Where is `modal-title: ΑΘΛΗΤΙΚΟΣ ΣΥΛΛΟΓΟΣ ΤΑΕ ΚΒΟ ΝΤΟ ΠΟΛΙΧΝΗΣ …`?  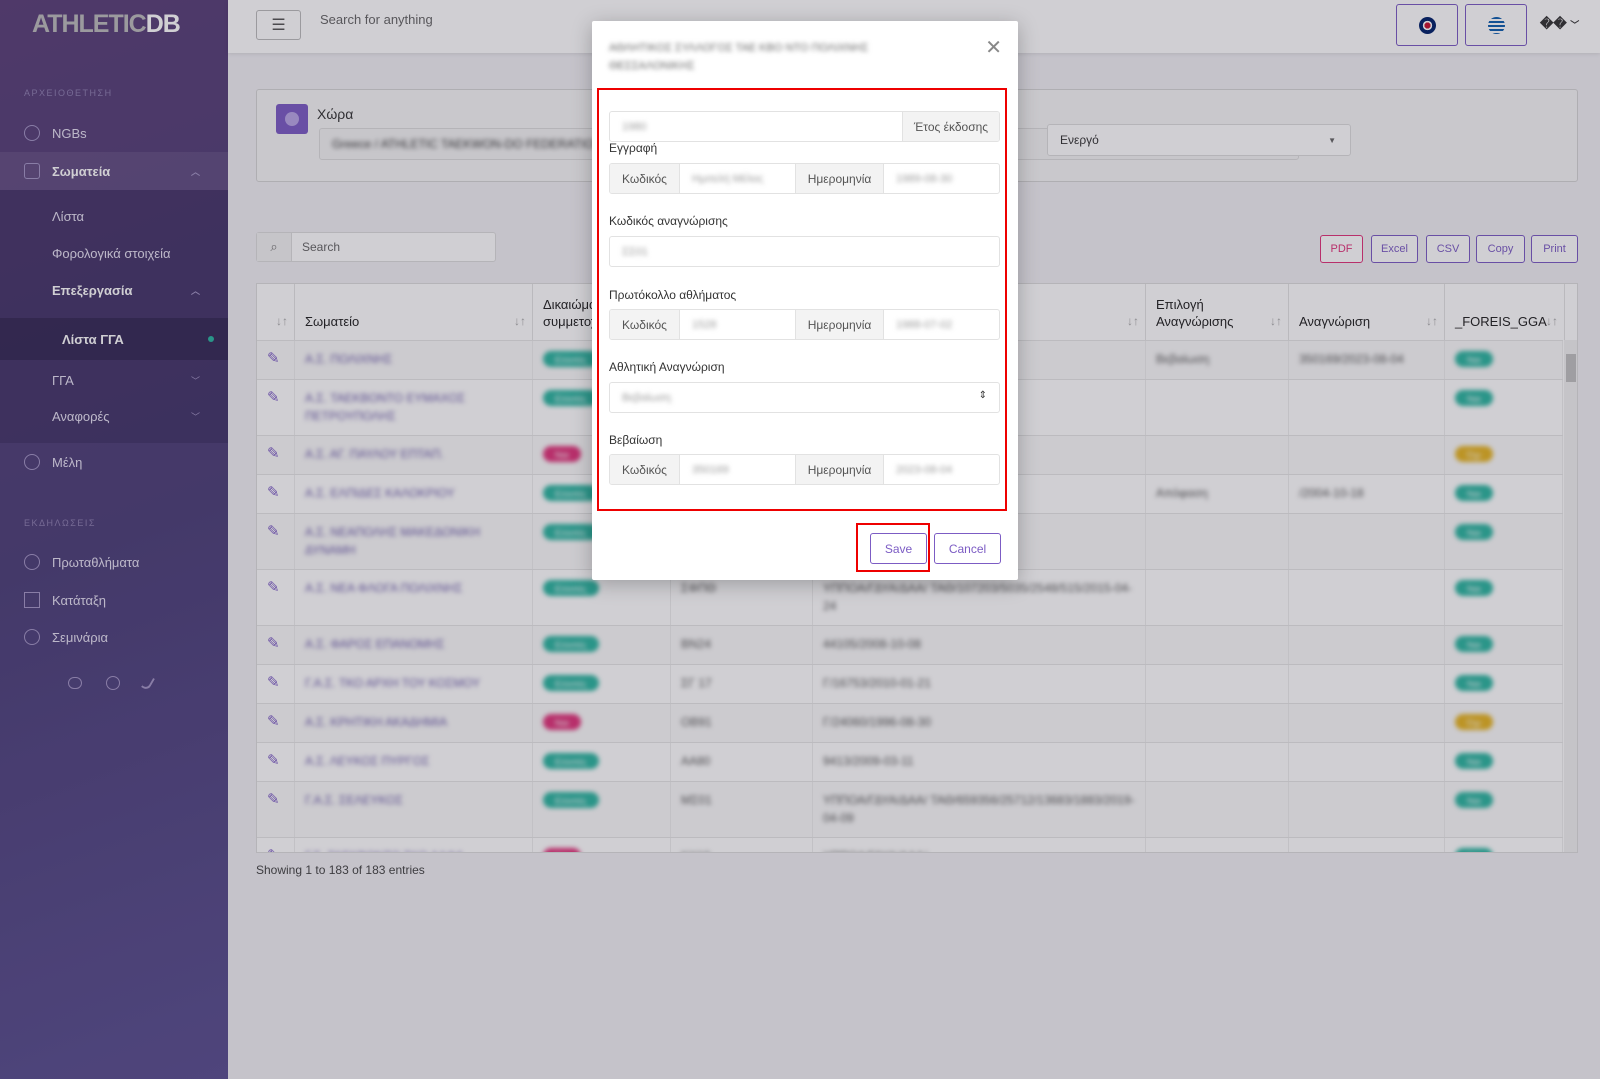 modal-title: ΑΘΛΗΤΙΚΟΣ ΣΥΛΛΟΓΟΣ ΤΑΕ ΚΒΟ ΝΤΟ ΠΟΛΙΧΝΗΣ … is located at coordinates (739, 57).